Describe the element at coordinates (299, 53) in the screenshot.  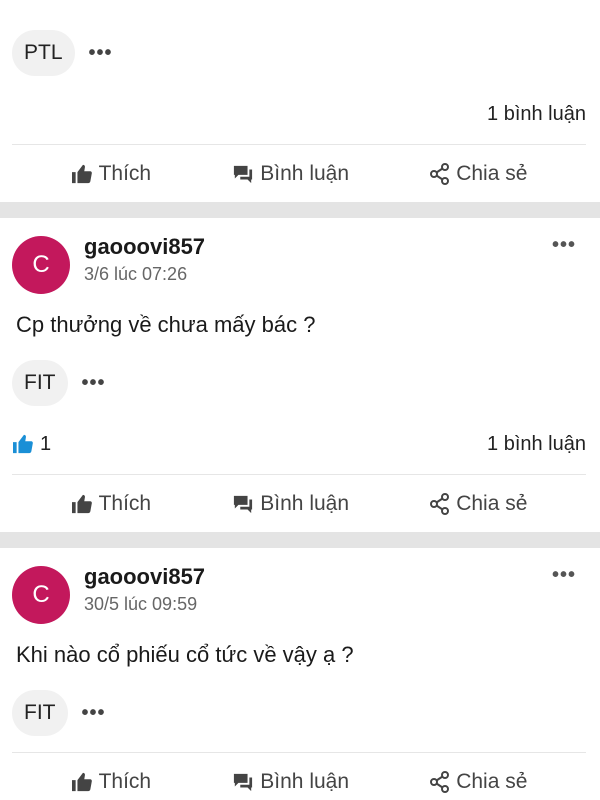
I see `post-tag-row: PTL •••` at that location.